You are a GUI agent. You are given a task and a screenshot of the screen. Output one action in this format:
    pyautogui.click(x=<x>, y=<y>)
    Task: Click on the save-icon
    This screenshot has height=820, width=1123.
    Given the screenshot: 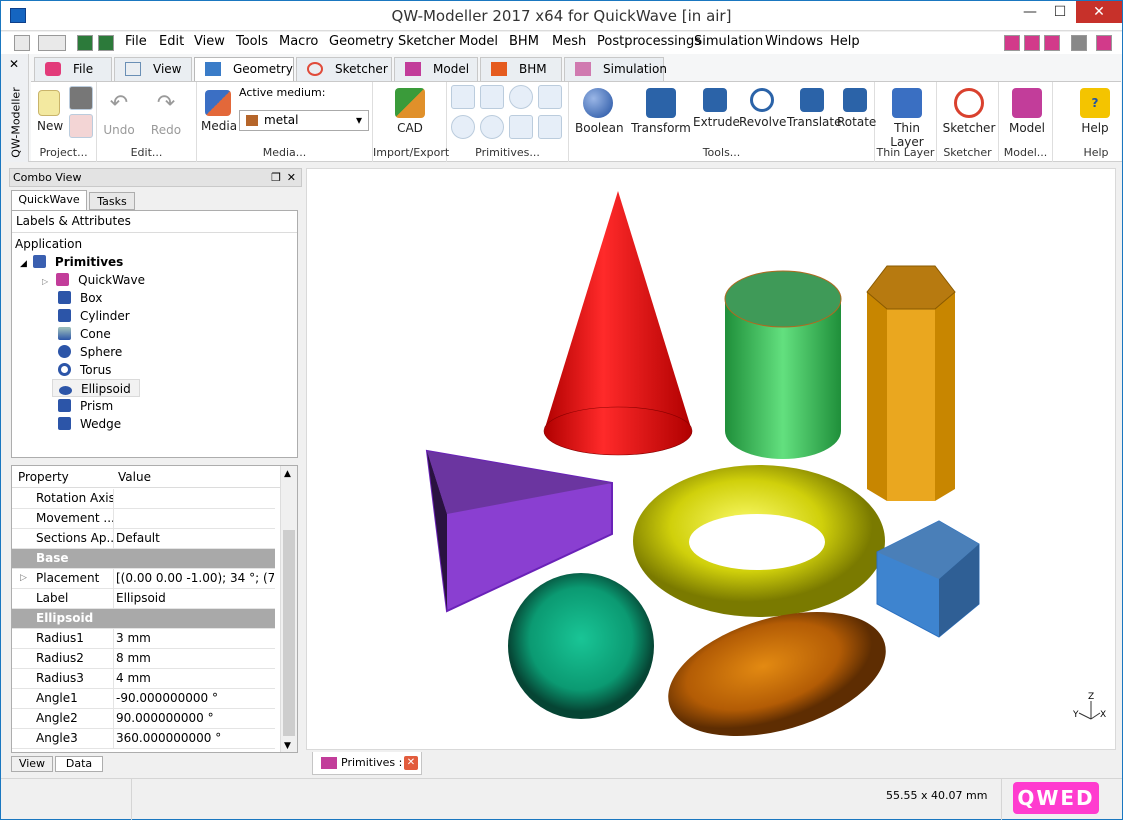 What is the action you would take?
    pyautogui.click(x=85, y=43)
    